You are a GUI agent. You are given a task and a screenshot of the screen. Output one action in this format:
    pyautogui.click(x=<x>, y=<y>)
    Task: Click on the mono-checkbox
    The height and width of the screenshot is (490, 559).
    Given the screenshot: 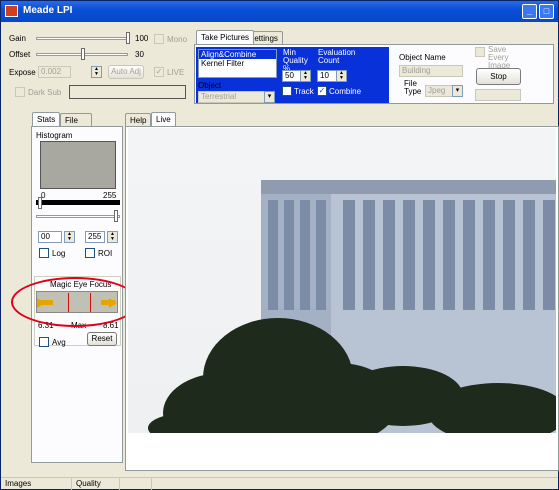 What is the action you would take?
    pyautogui.click(x=159, y=39)
    